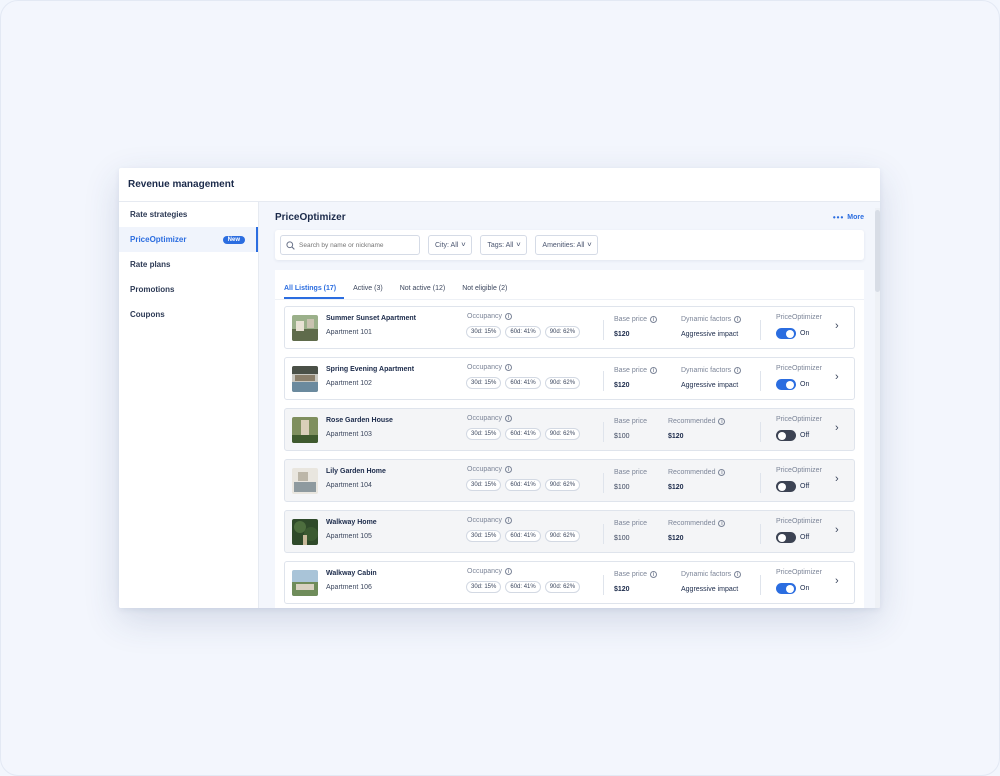 This screenshot has height=776, width=1000. I want to click on filter-bar: City: All v Tags: All v Amenities: All v, so click(569, 245).